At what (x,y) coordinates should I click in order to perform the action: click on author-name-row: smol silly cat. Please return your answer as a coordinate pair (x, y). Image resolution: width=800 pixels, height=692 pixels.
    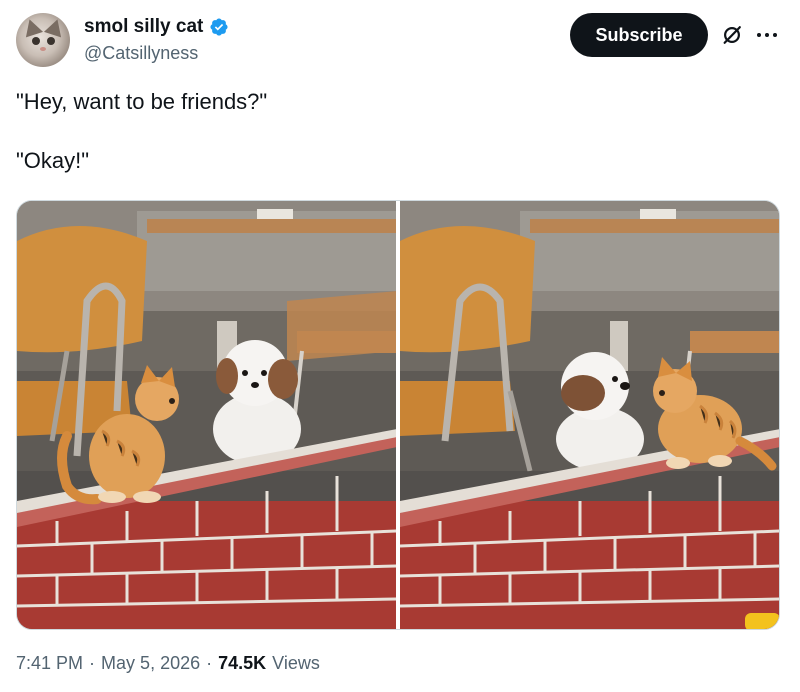
    Looking at the image, I should click on (156, 27).